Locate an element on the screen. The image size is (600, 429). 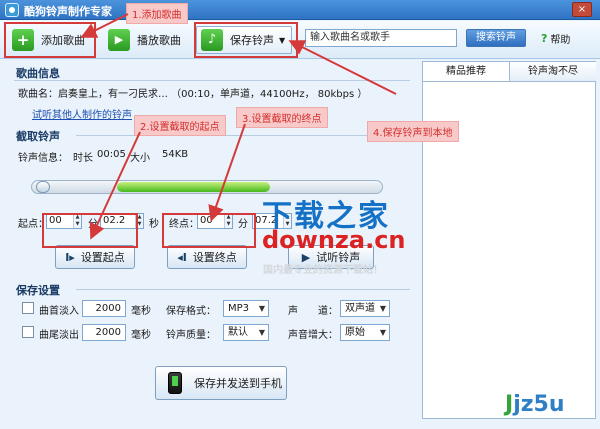
save-settings-title: 保存设置 is located at coordinates (38, 290).